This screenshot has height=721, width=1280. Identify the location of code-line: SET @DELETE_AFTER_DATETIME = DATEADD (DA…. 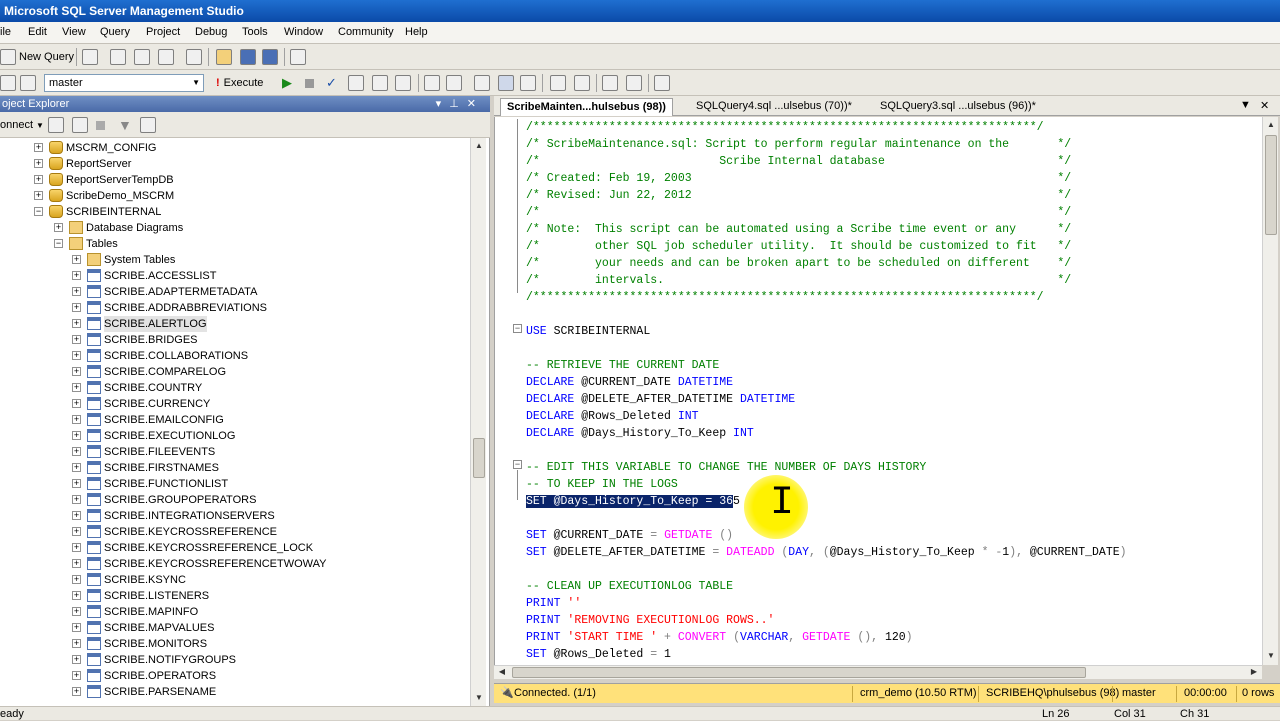
(826, 552).